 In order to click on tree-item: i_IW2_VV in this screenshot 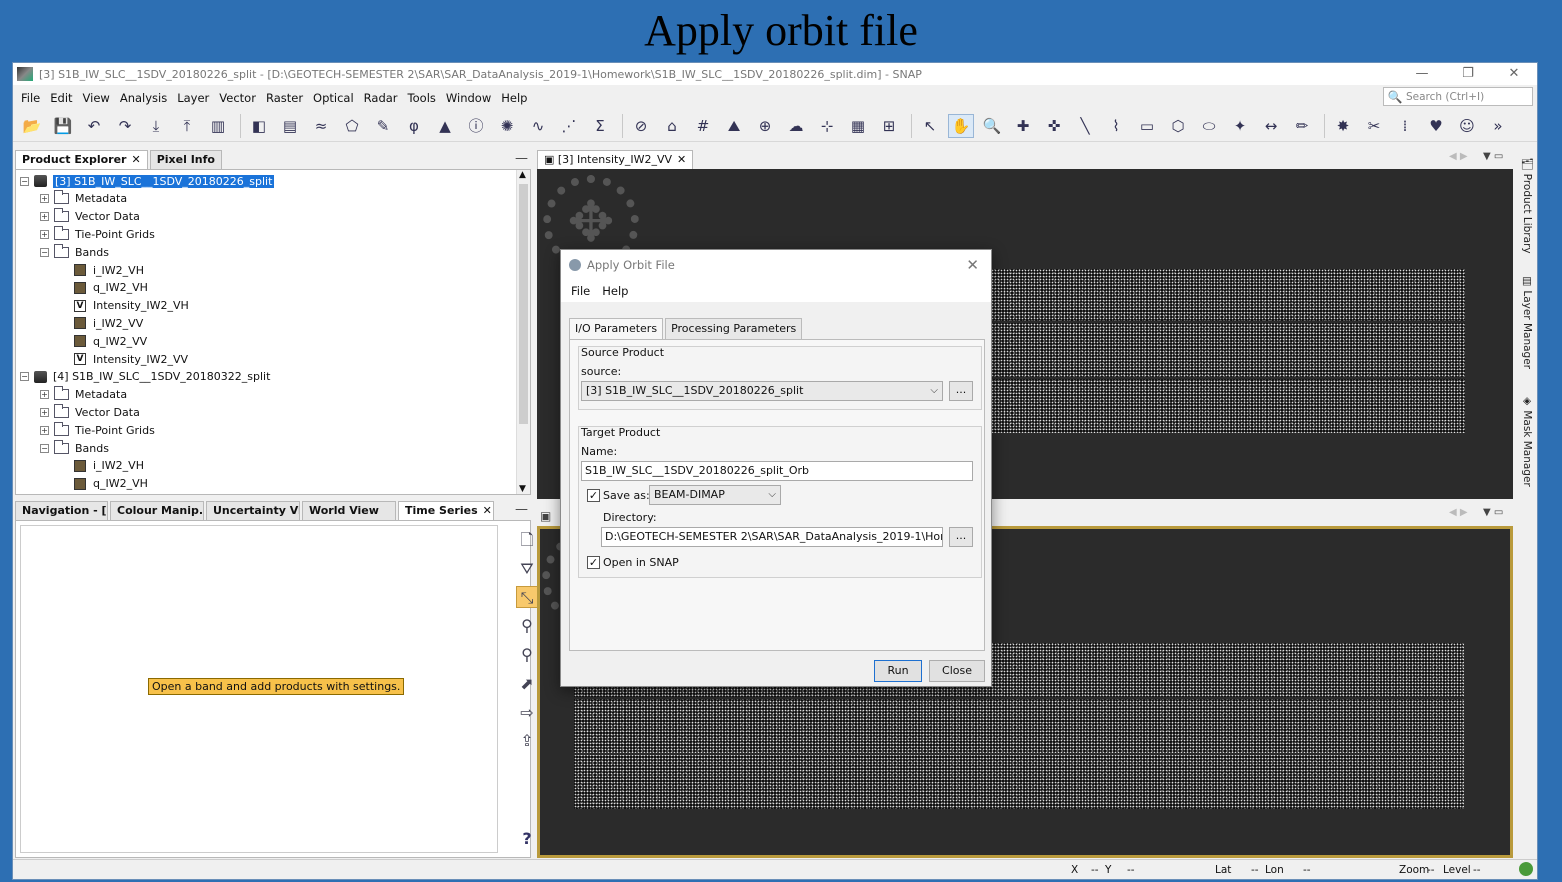, I will do `click(108, 323)`.